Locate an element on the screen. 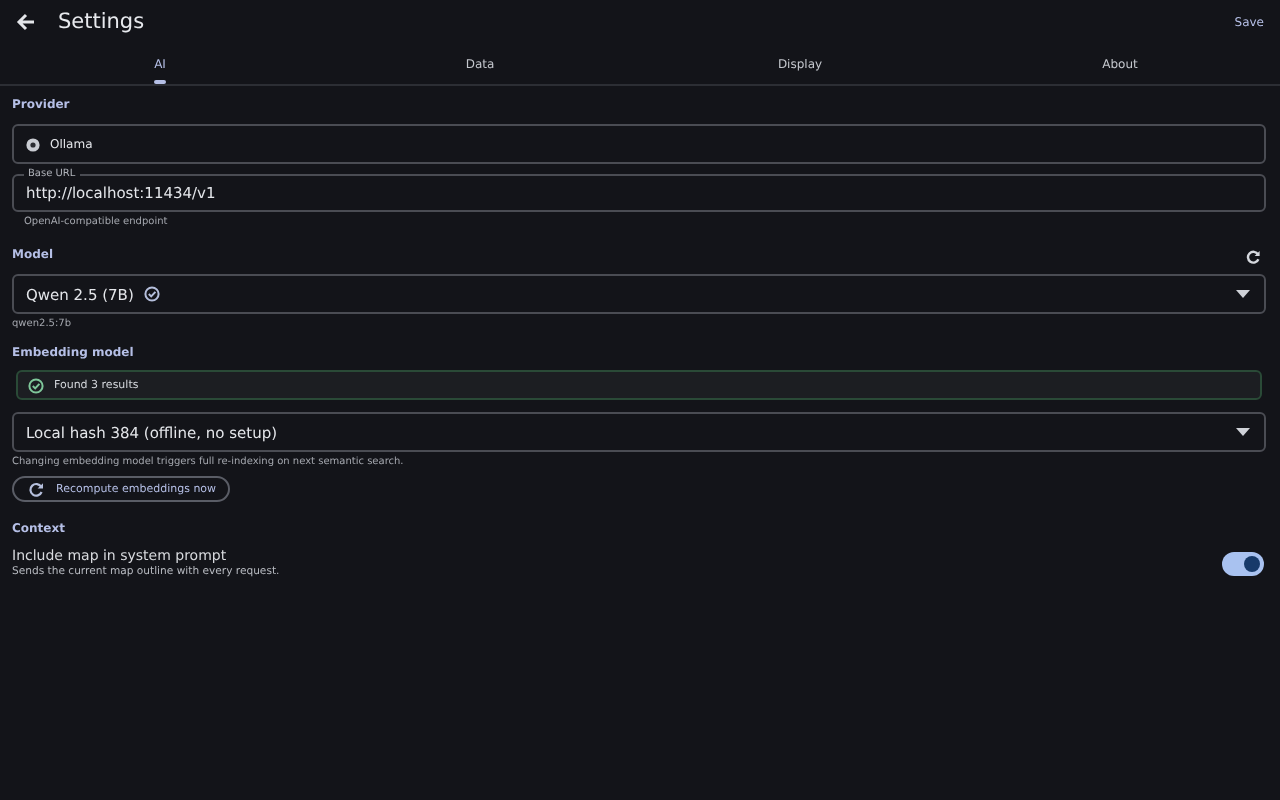 The image size is (1280, 800). check-circle-icon is located at coordinates (36, 385).